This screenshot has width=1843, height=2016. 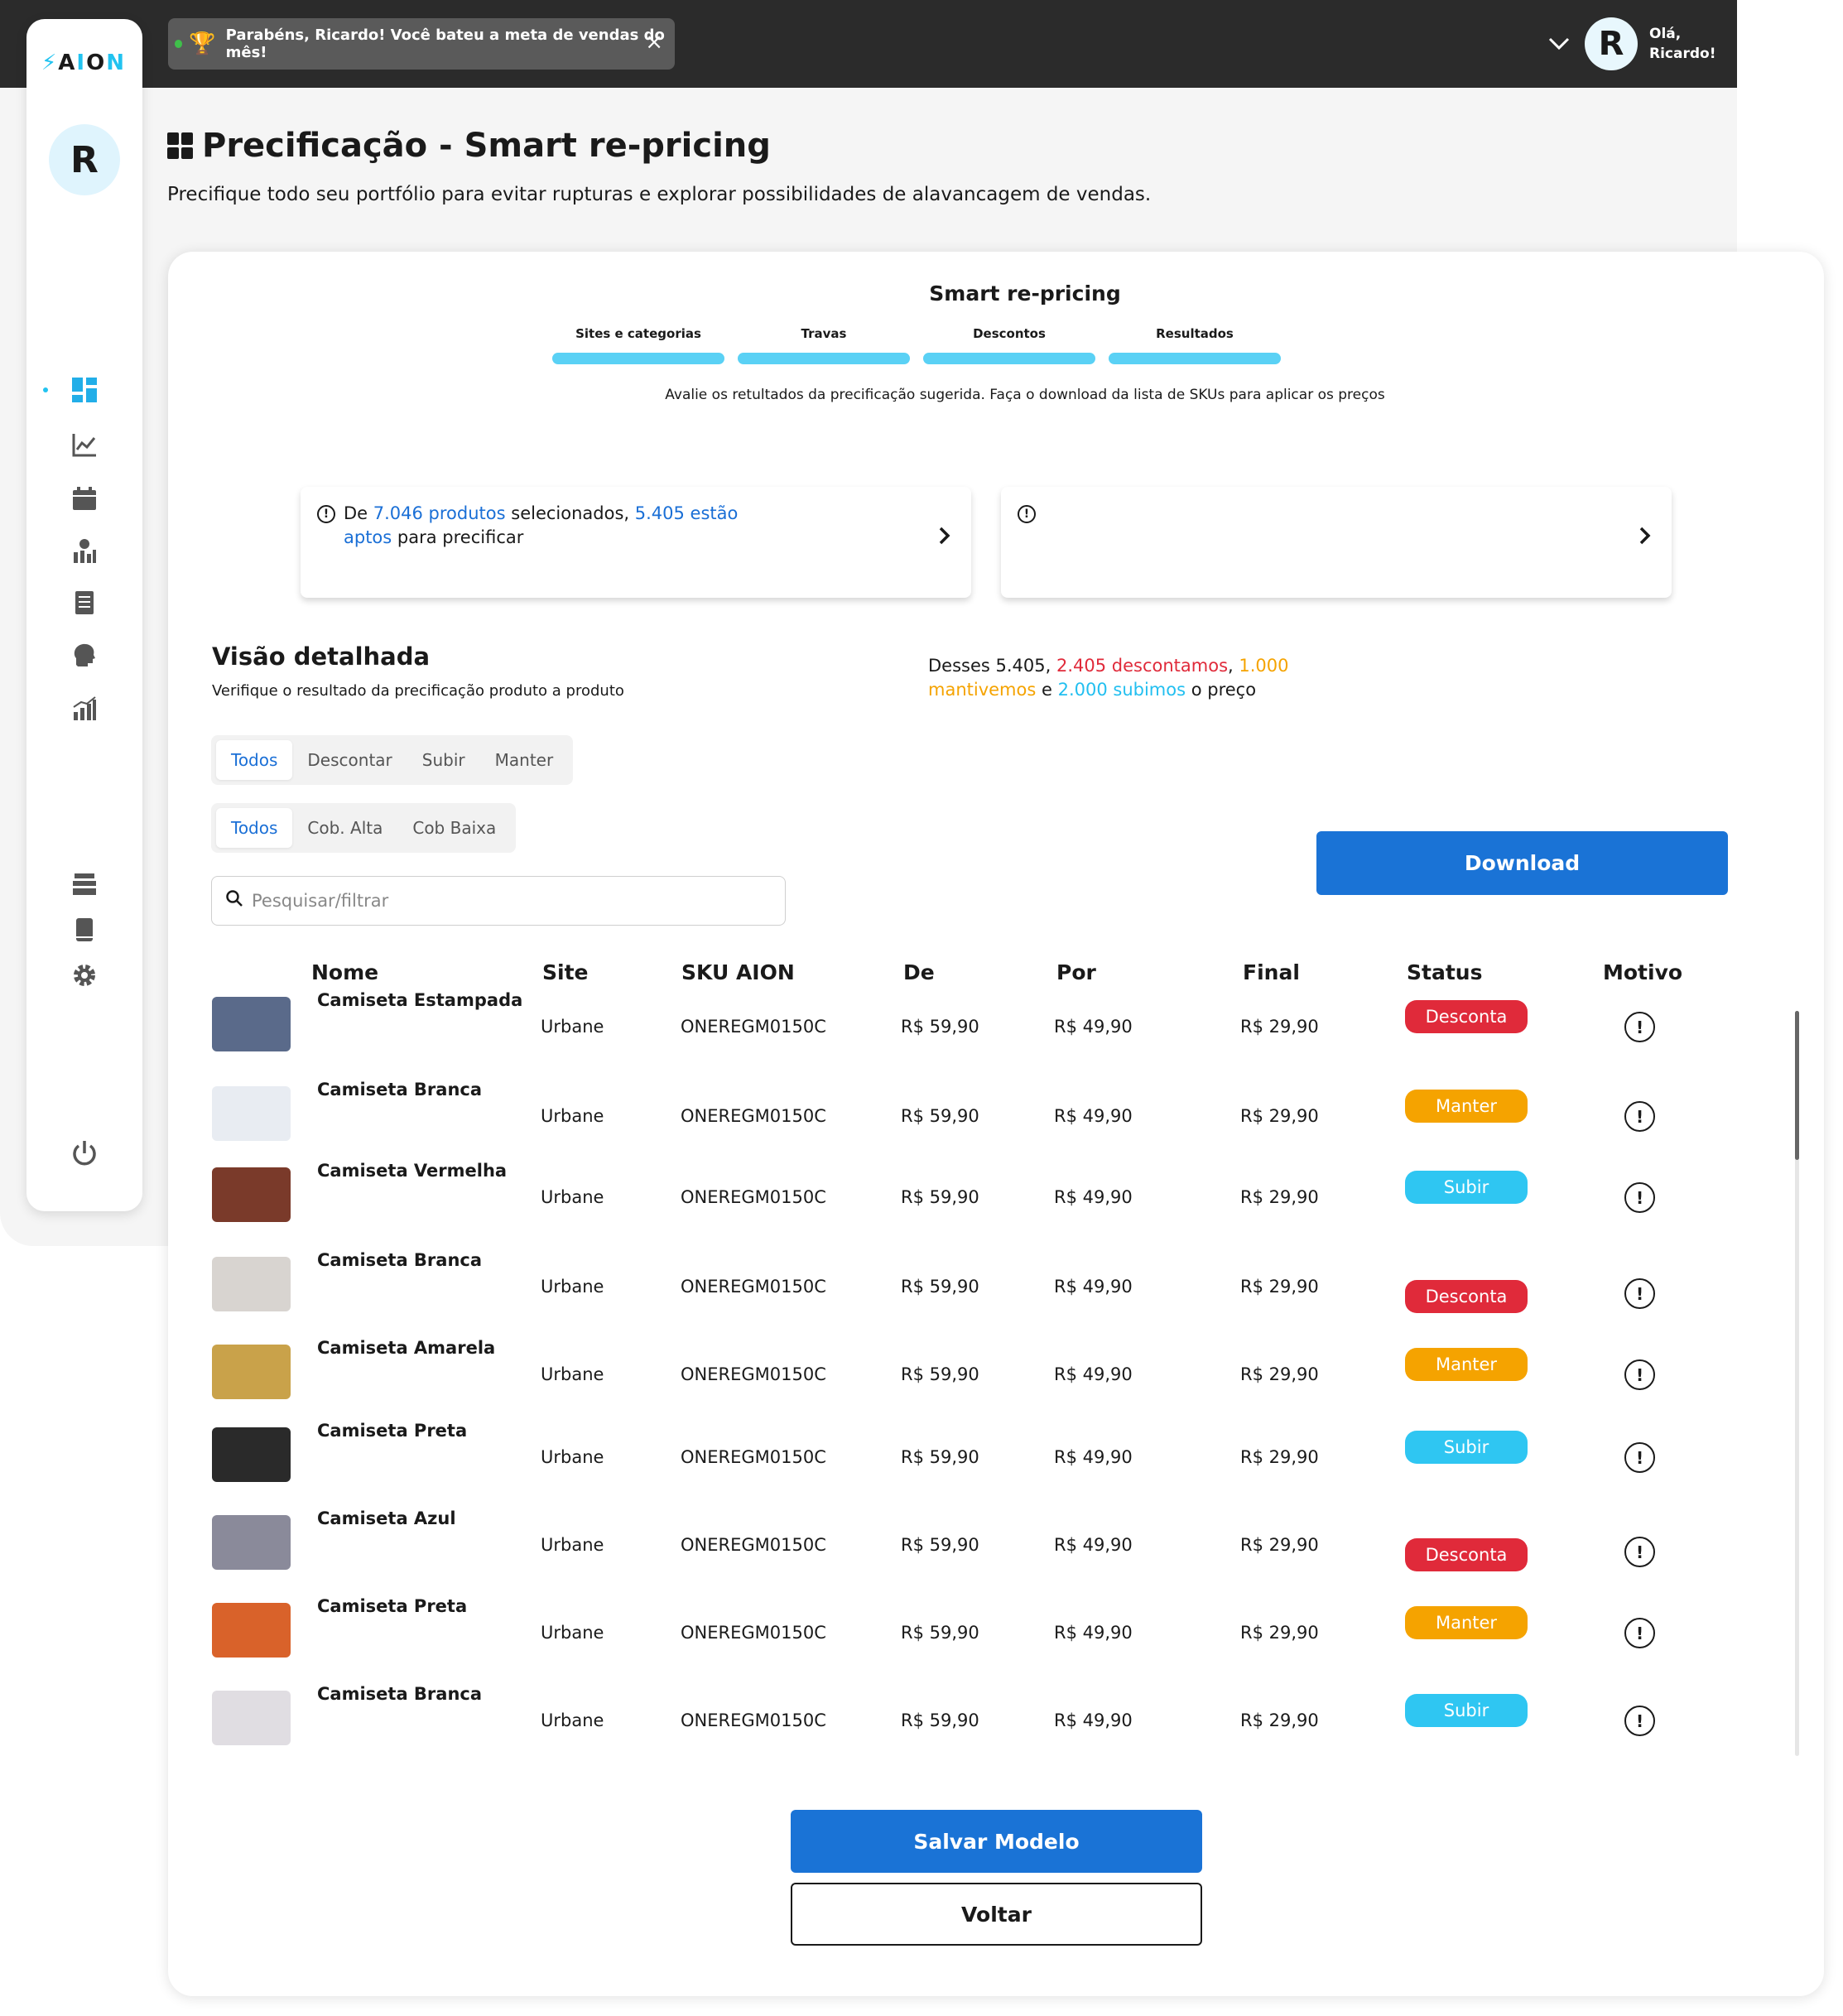 I want to click on page-title: Precificação - Smart re-pricing, so click(x=487, y=146).